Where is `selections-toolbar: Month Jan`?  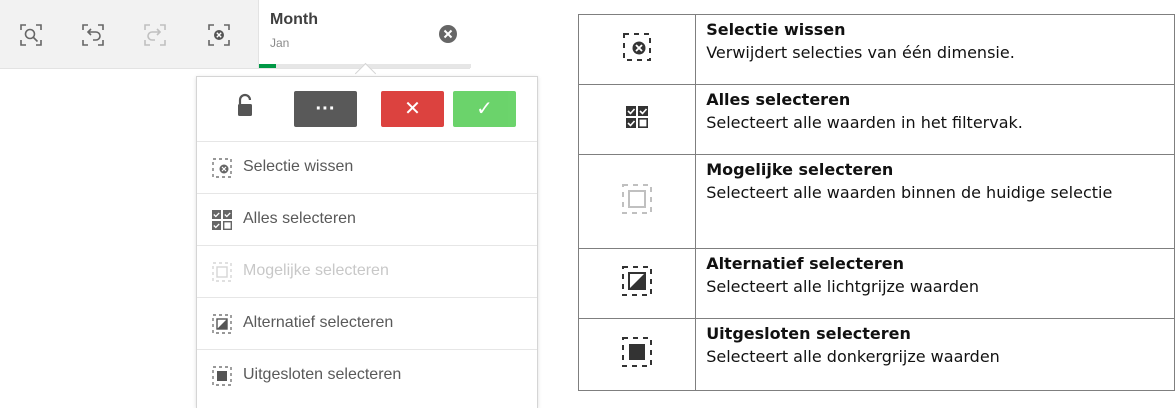 selections-toolbar: Month Jan is located at coordinates (235, 34).